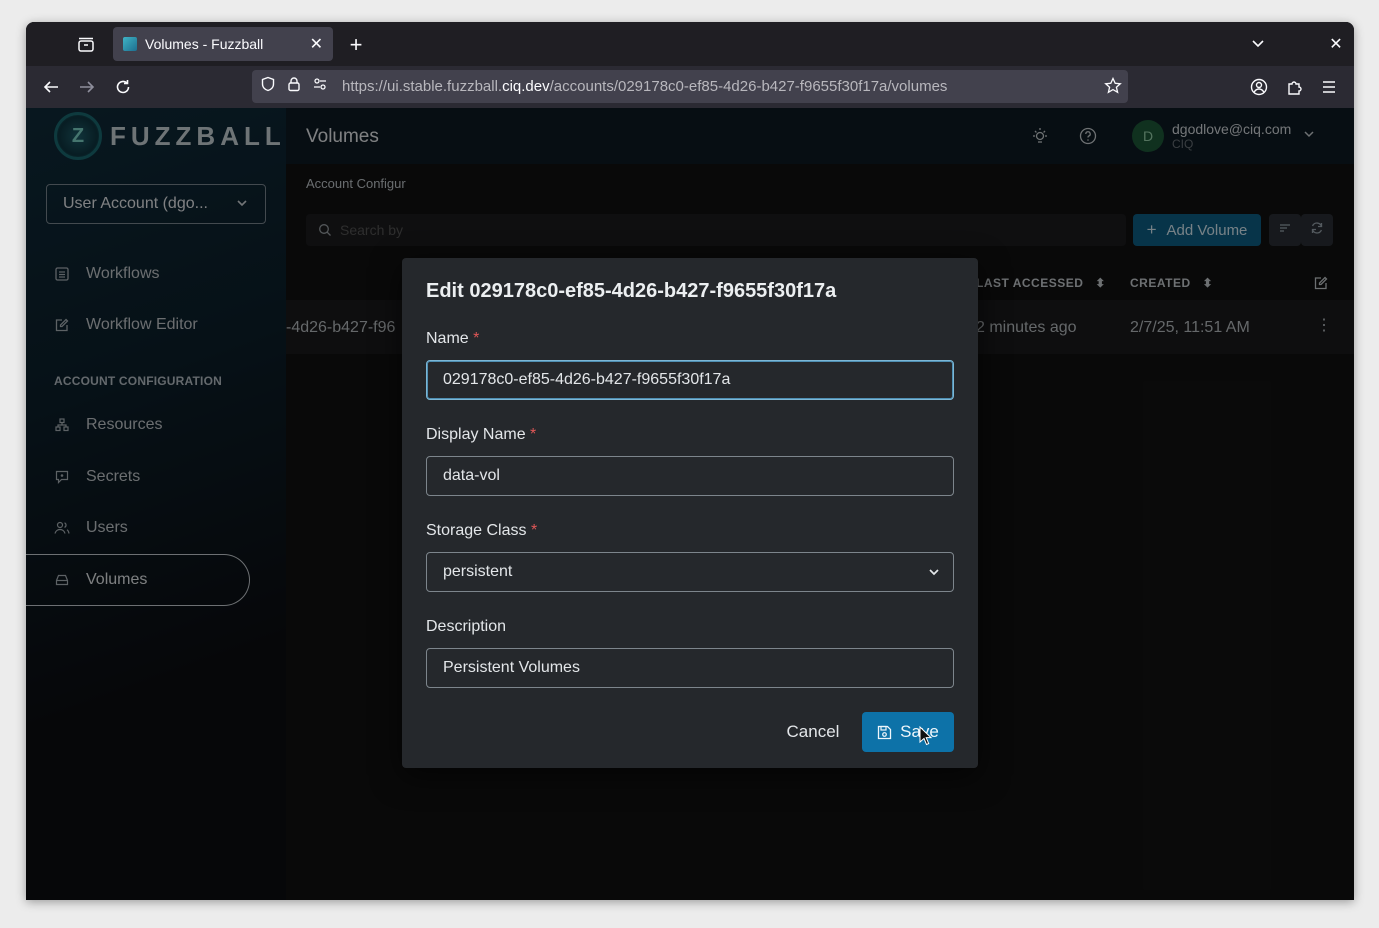 The width and height of the screenshot is (1379, 928). What do you see at coordinates (476, 530) in the screenshot?
I see `label-text: Storage Class` at bounding box center [476, 530].